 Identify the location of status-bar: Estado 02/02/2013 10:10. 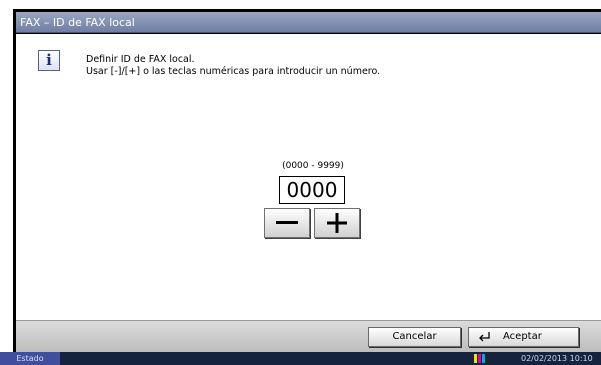
(300, 358).